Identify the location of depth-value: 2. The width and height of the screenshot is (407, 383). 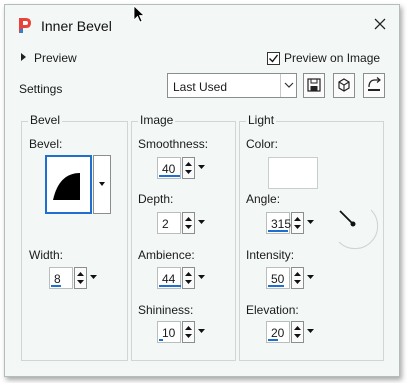
(165, 224).